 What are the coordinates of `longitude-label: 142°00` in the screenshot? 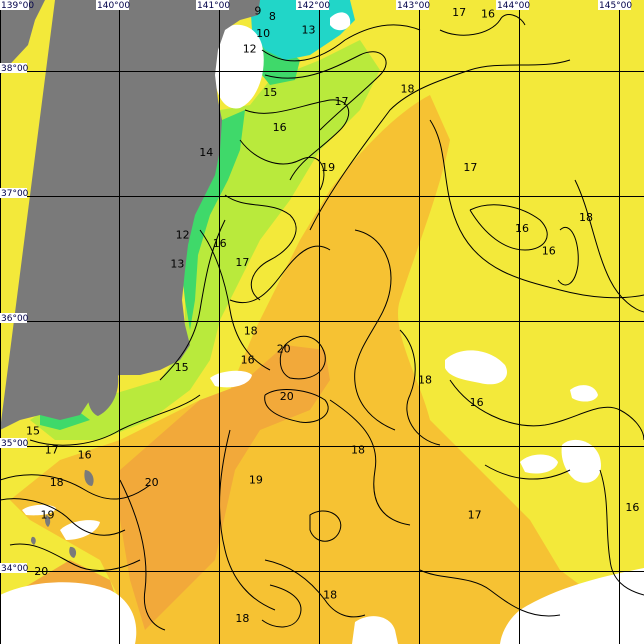 It's located at (313, 6).